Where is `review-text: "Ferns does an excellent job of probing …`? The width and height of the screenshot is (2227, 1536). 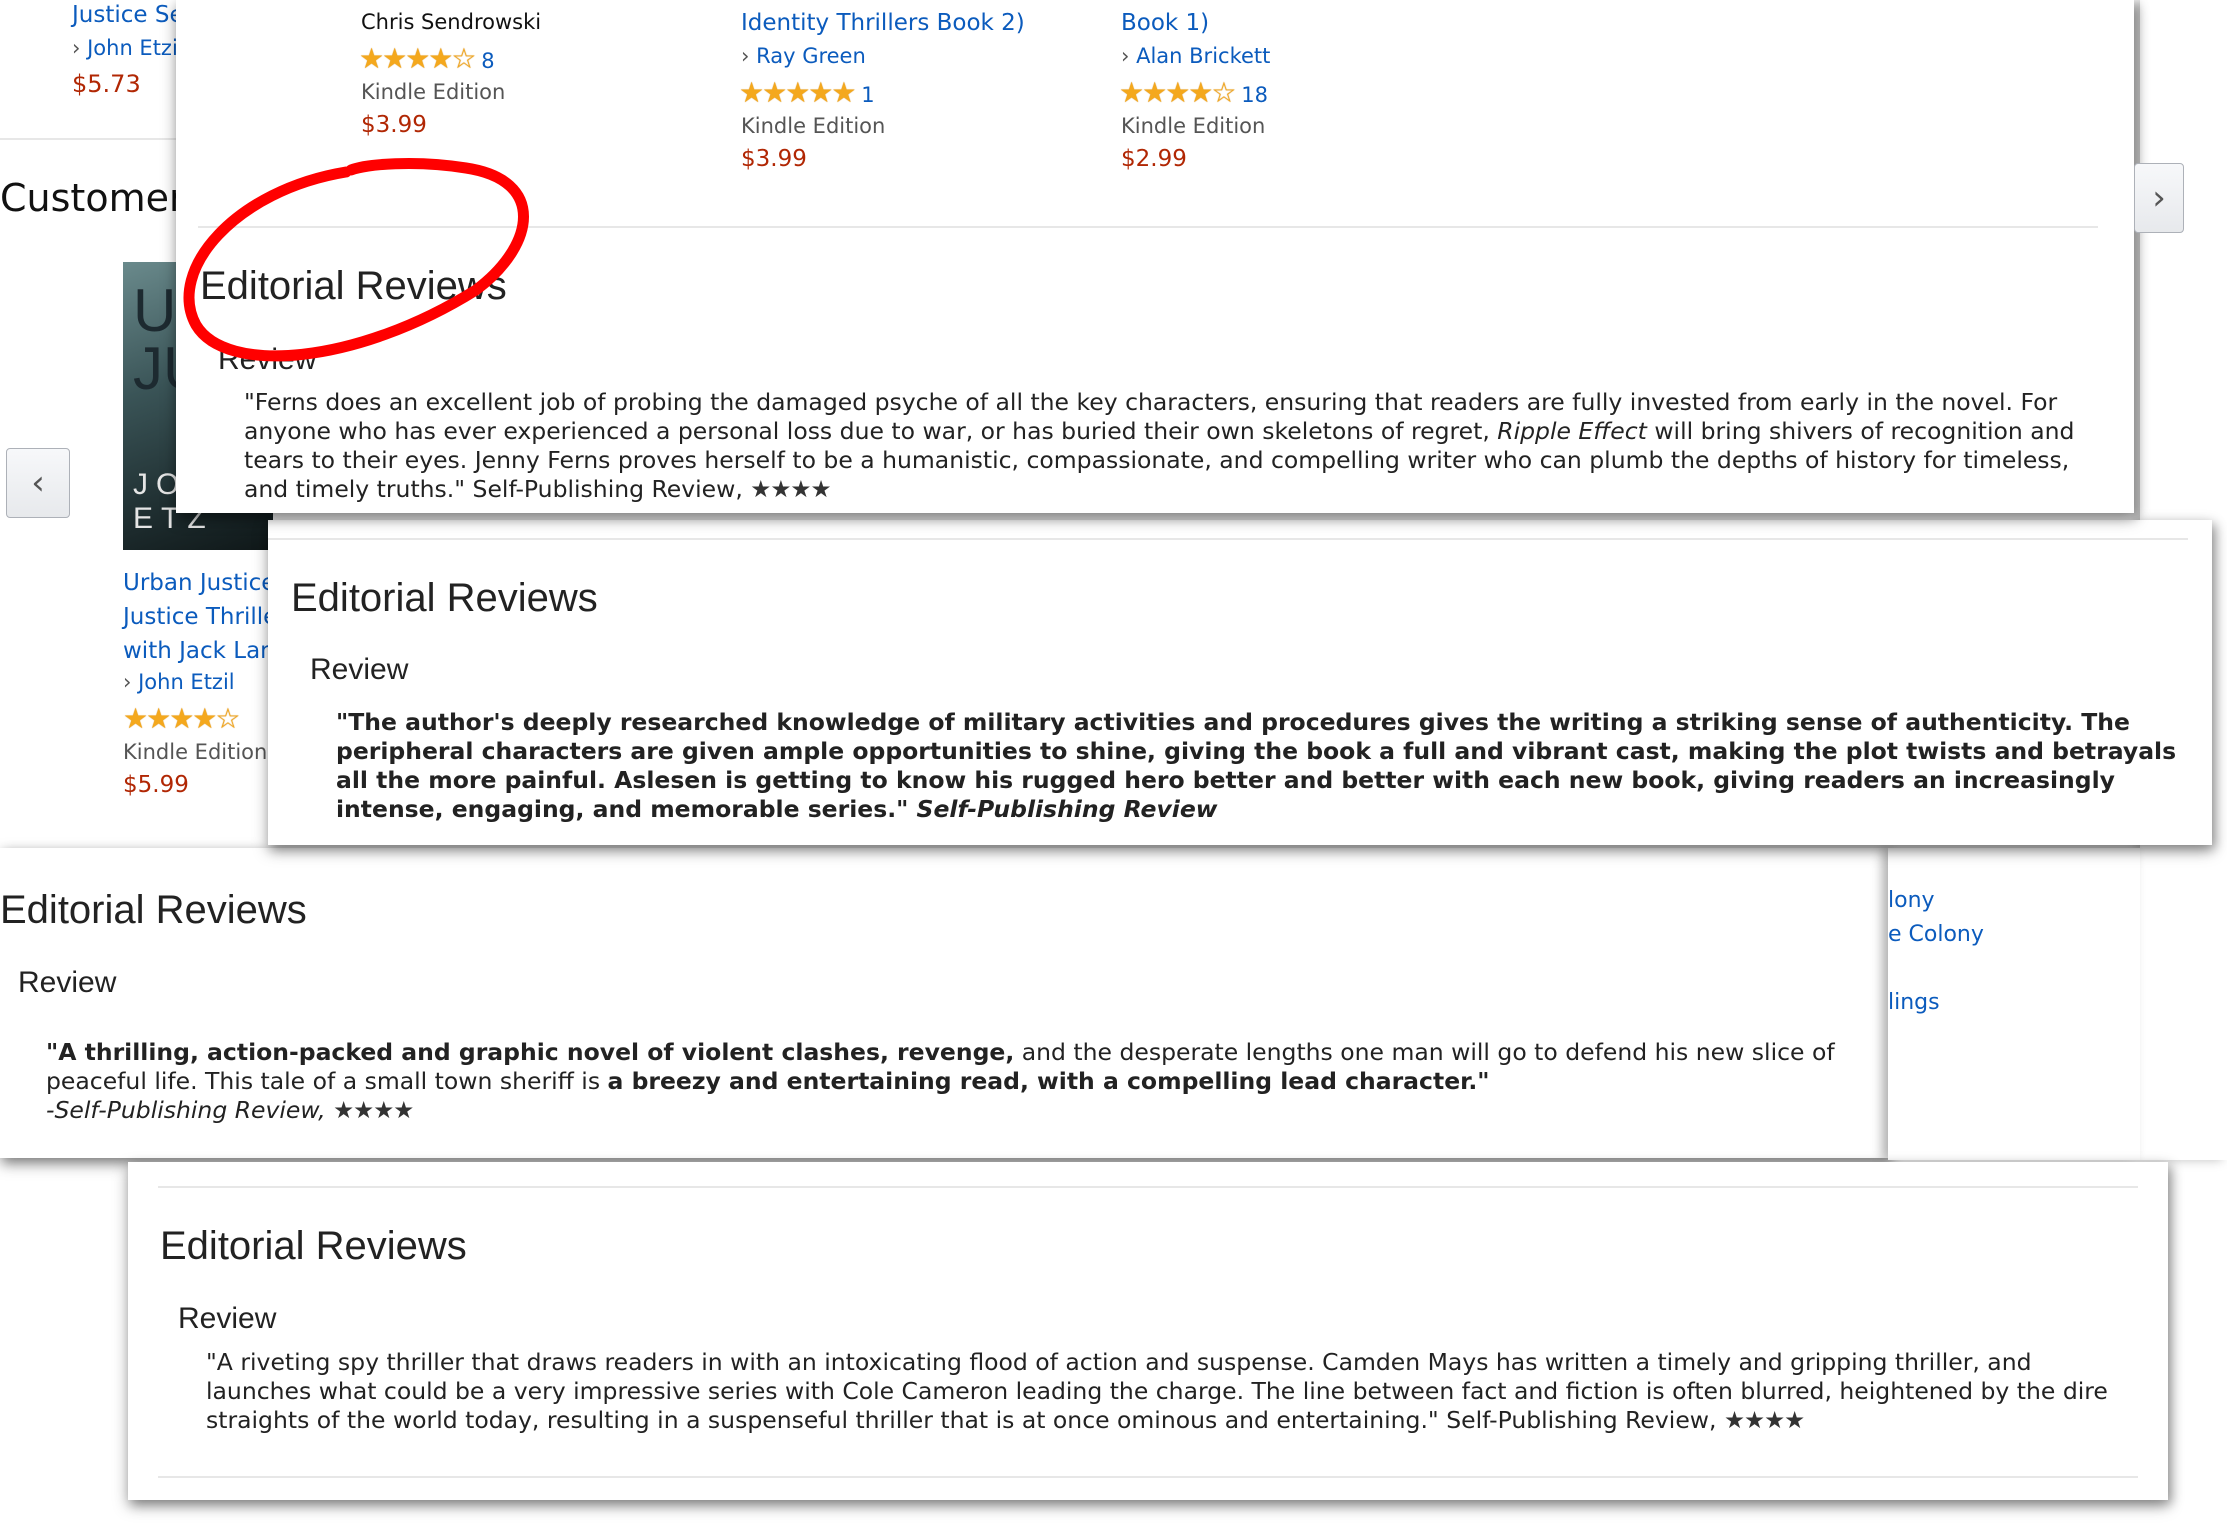
review-text: "Ferns does an excellent job of probing … is located at coordinates (1174, 446).